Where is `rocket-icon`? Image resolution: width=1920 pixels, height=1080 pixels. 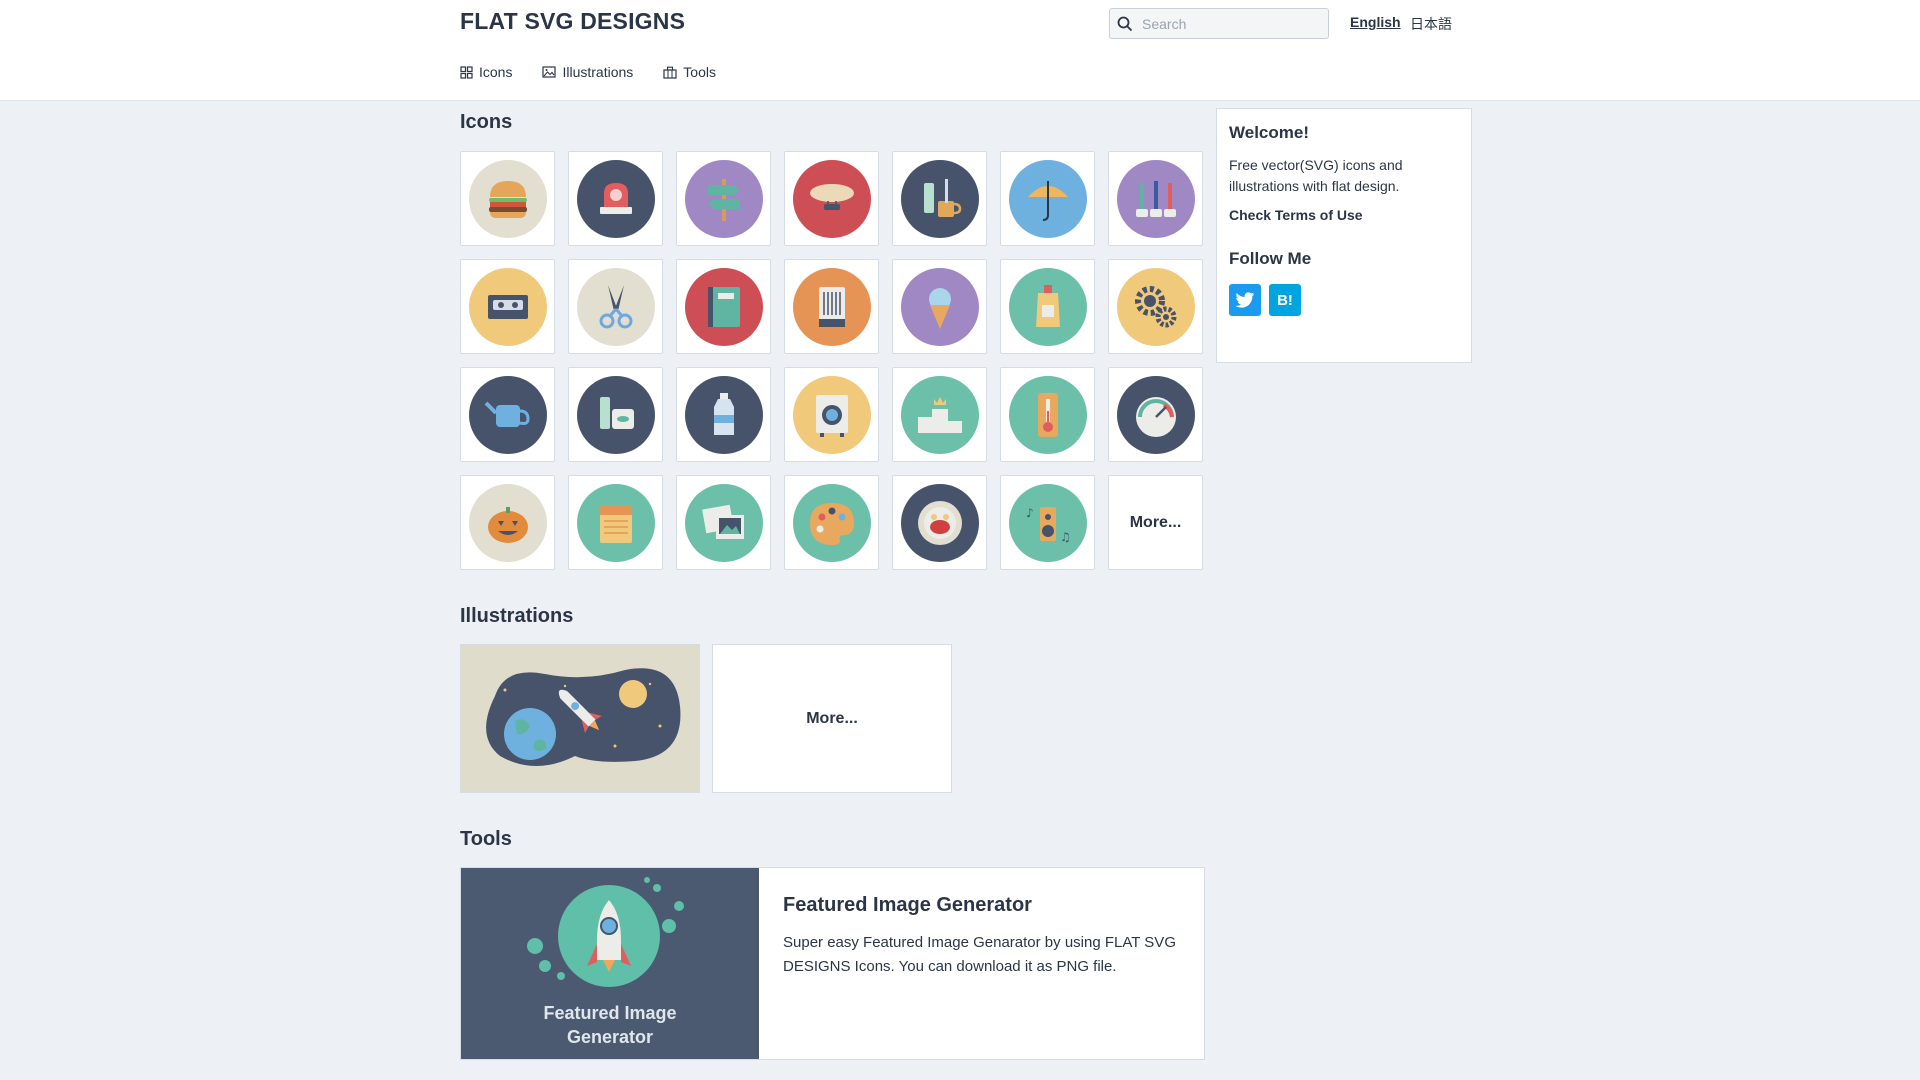
rocket-icon is located at coordinates (605, 932).